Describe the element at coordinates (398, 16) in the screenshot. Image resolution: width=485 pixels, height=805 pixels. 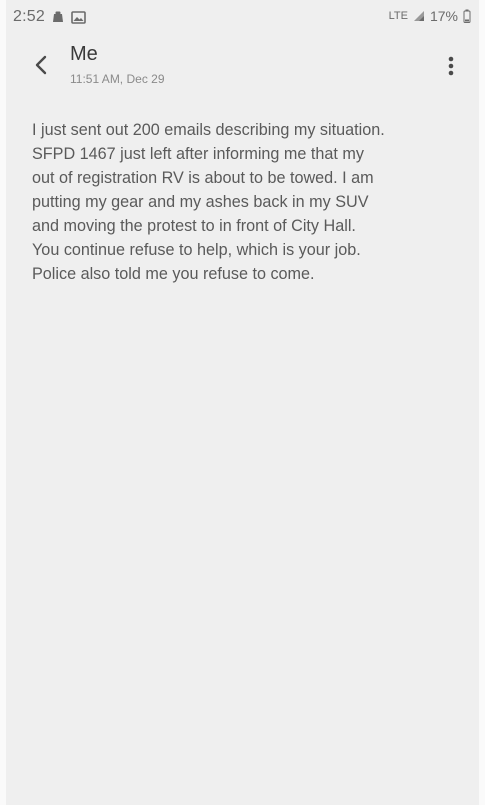
I see `network-label: LTE` at that location.